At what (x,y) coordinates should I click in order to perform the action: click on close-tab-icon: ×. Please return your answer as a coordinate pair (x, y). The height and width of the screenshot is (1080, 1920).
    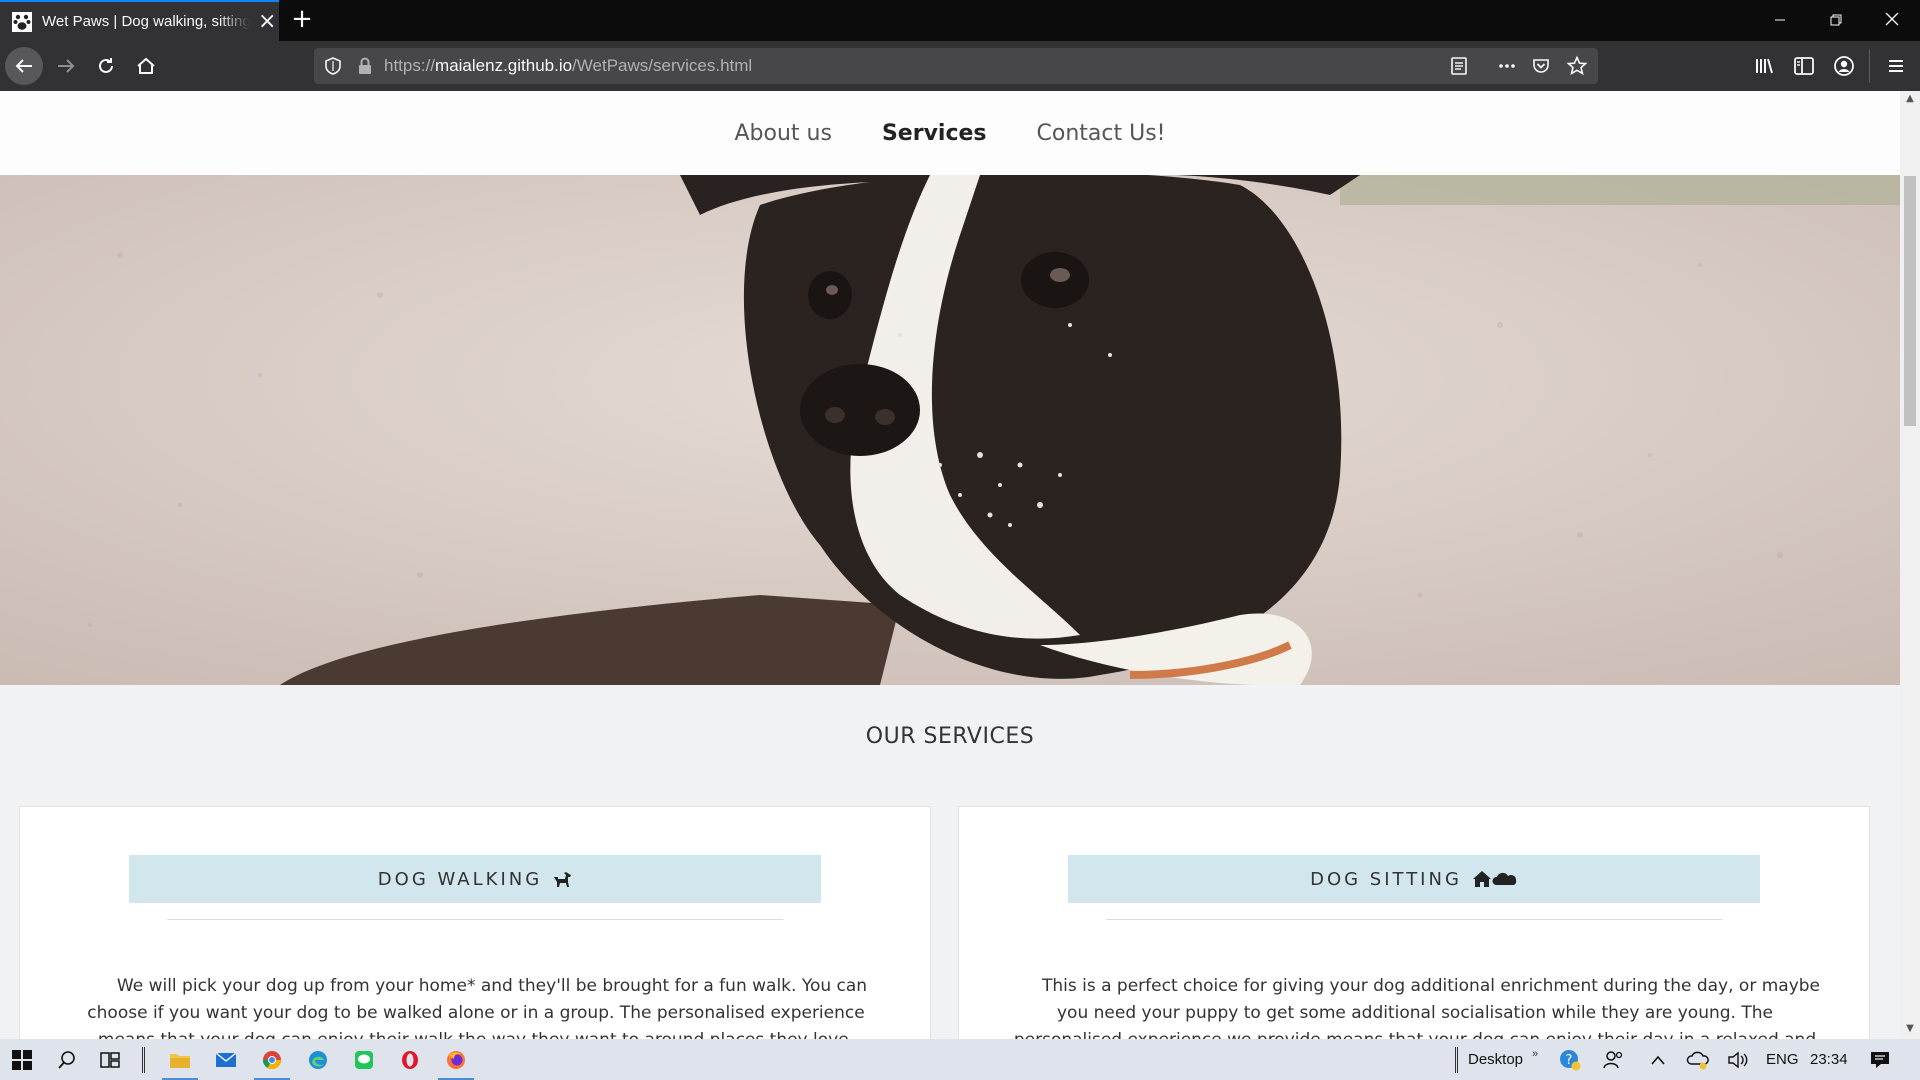
    Looking at the image, I should click on (267, 21).